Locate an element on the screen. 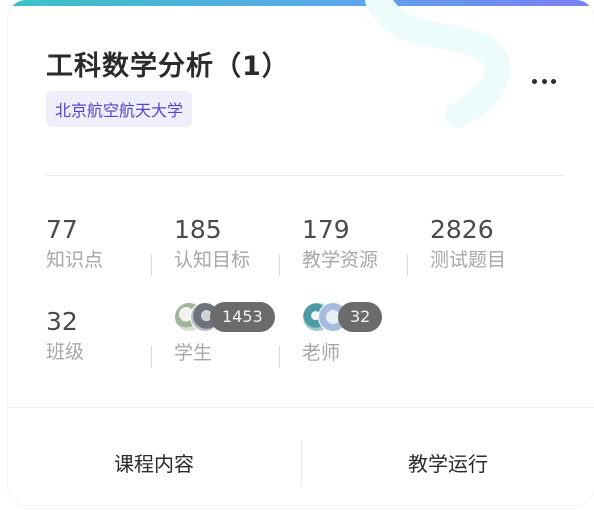 The height and width of the screenshot is (511, 594). stat-value: 77 is located at coordinates (62, 229).